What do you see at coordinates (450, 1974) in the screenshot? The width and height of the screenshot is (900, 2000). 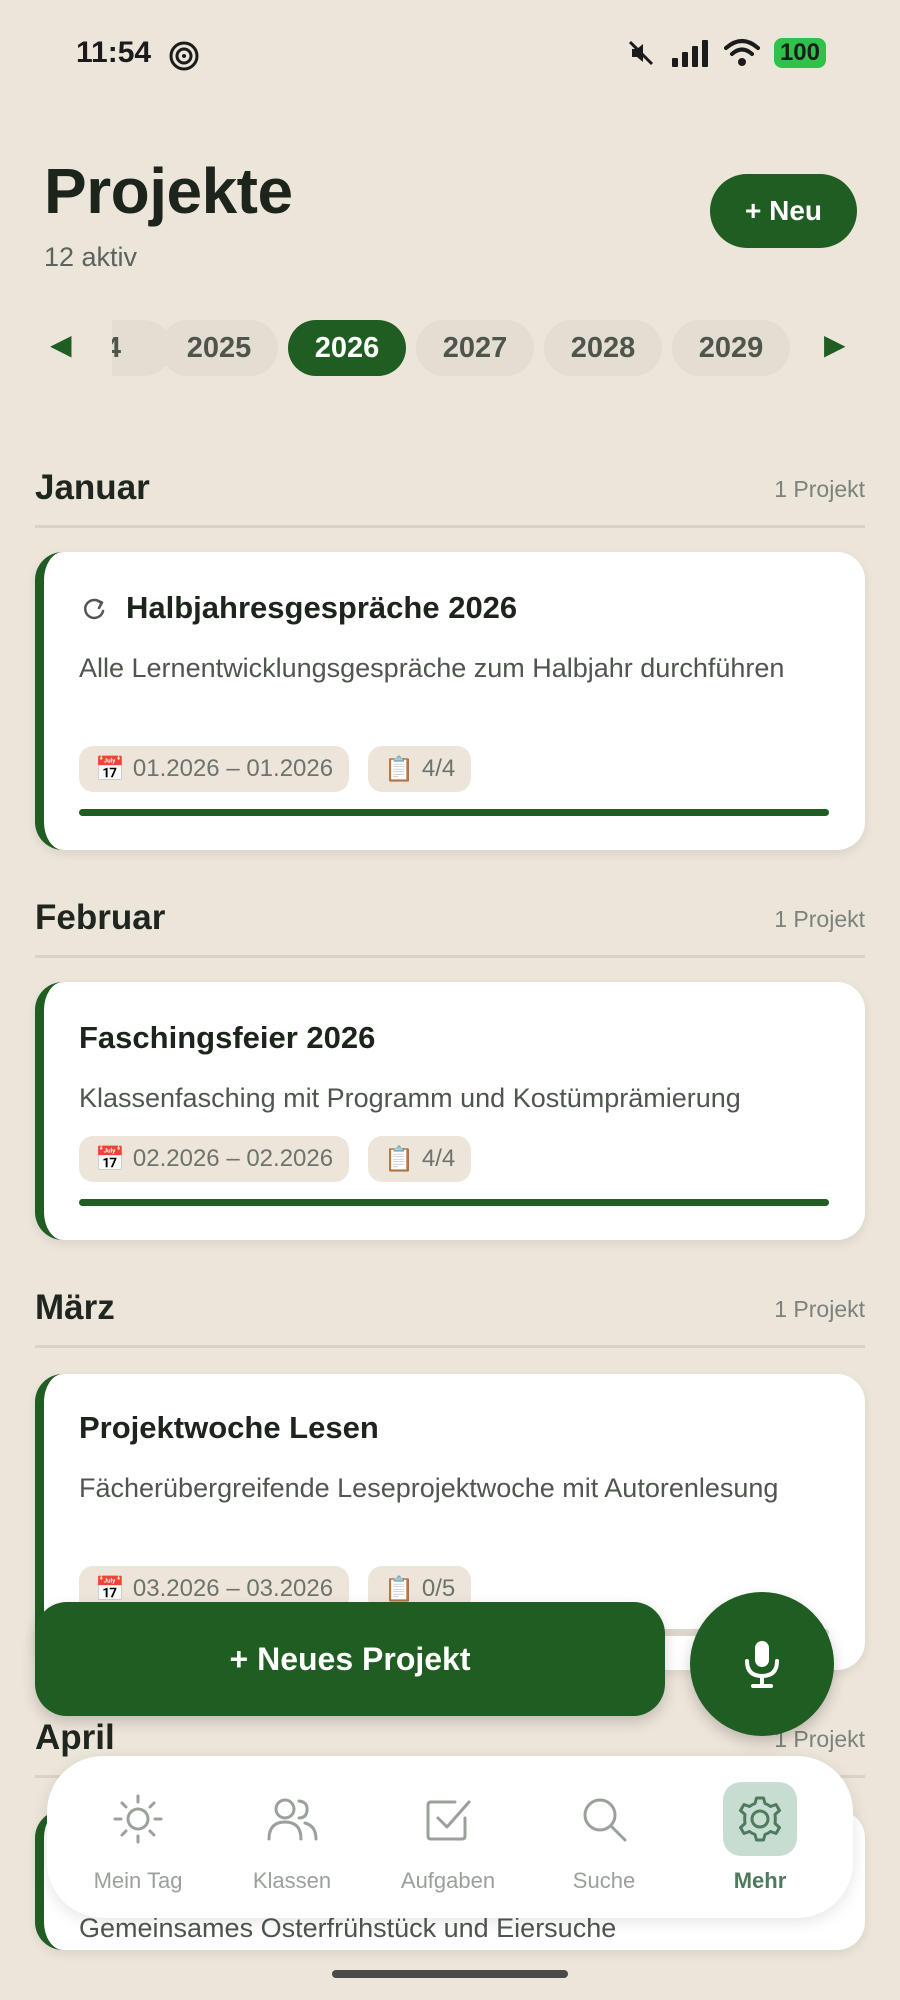 I see `home-indicator` at bounding box center [450, 1974].